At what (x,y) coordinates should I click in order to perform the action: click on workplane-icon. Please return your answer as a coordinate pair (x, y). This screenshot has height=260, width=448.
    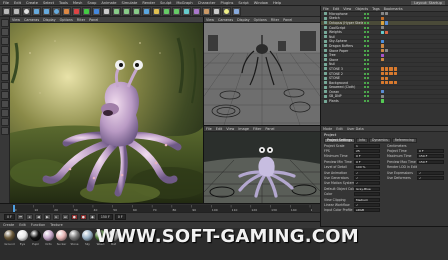
    Looking at the image, I should click on (4, 50).